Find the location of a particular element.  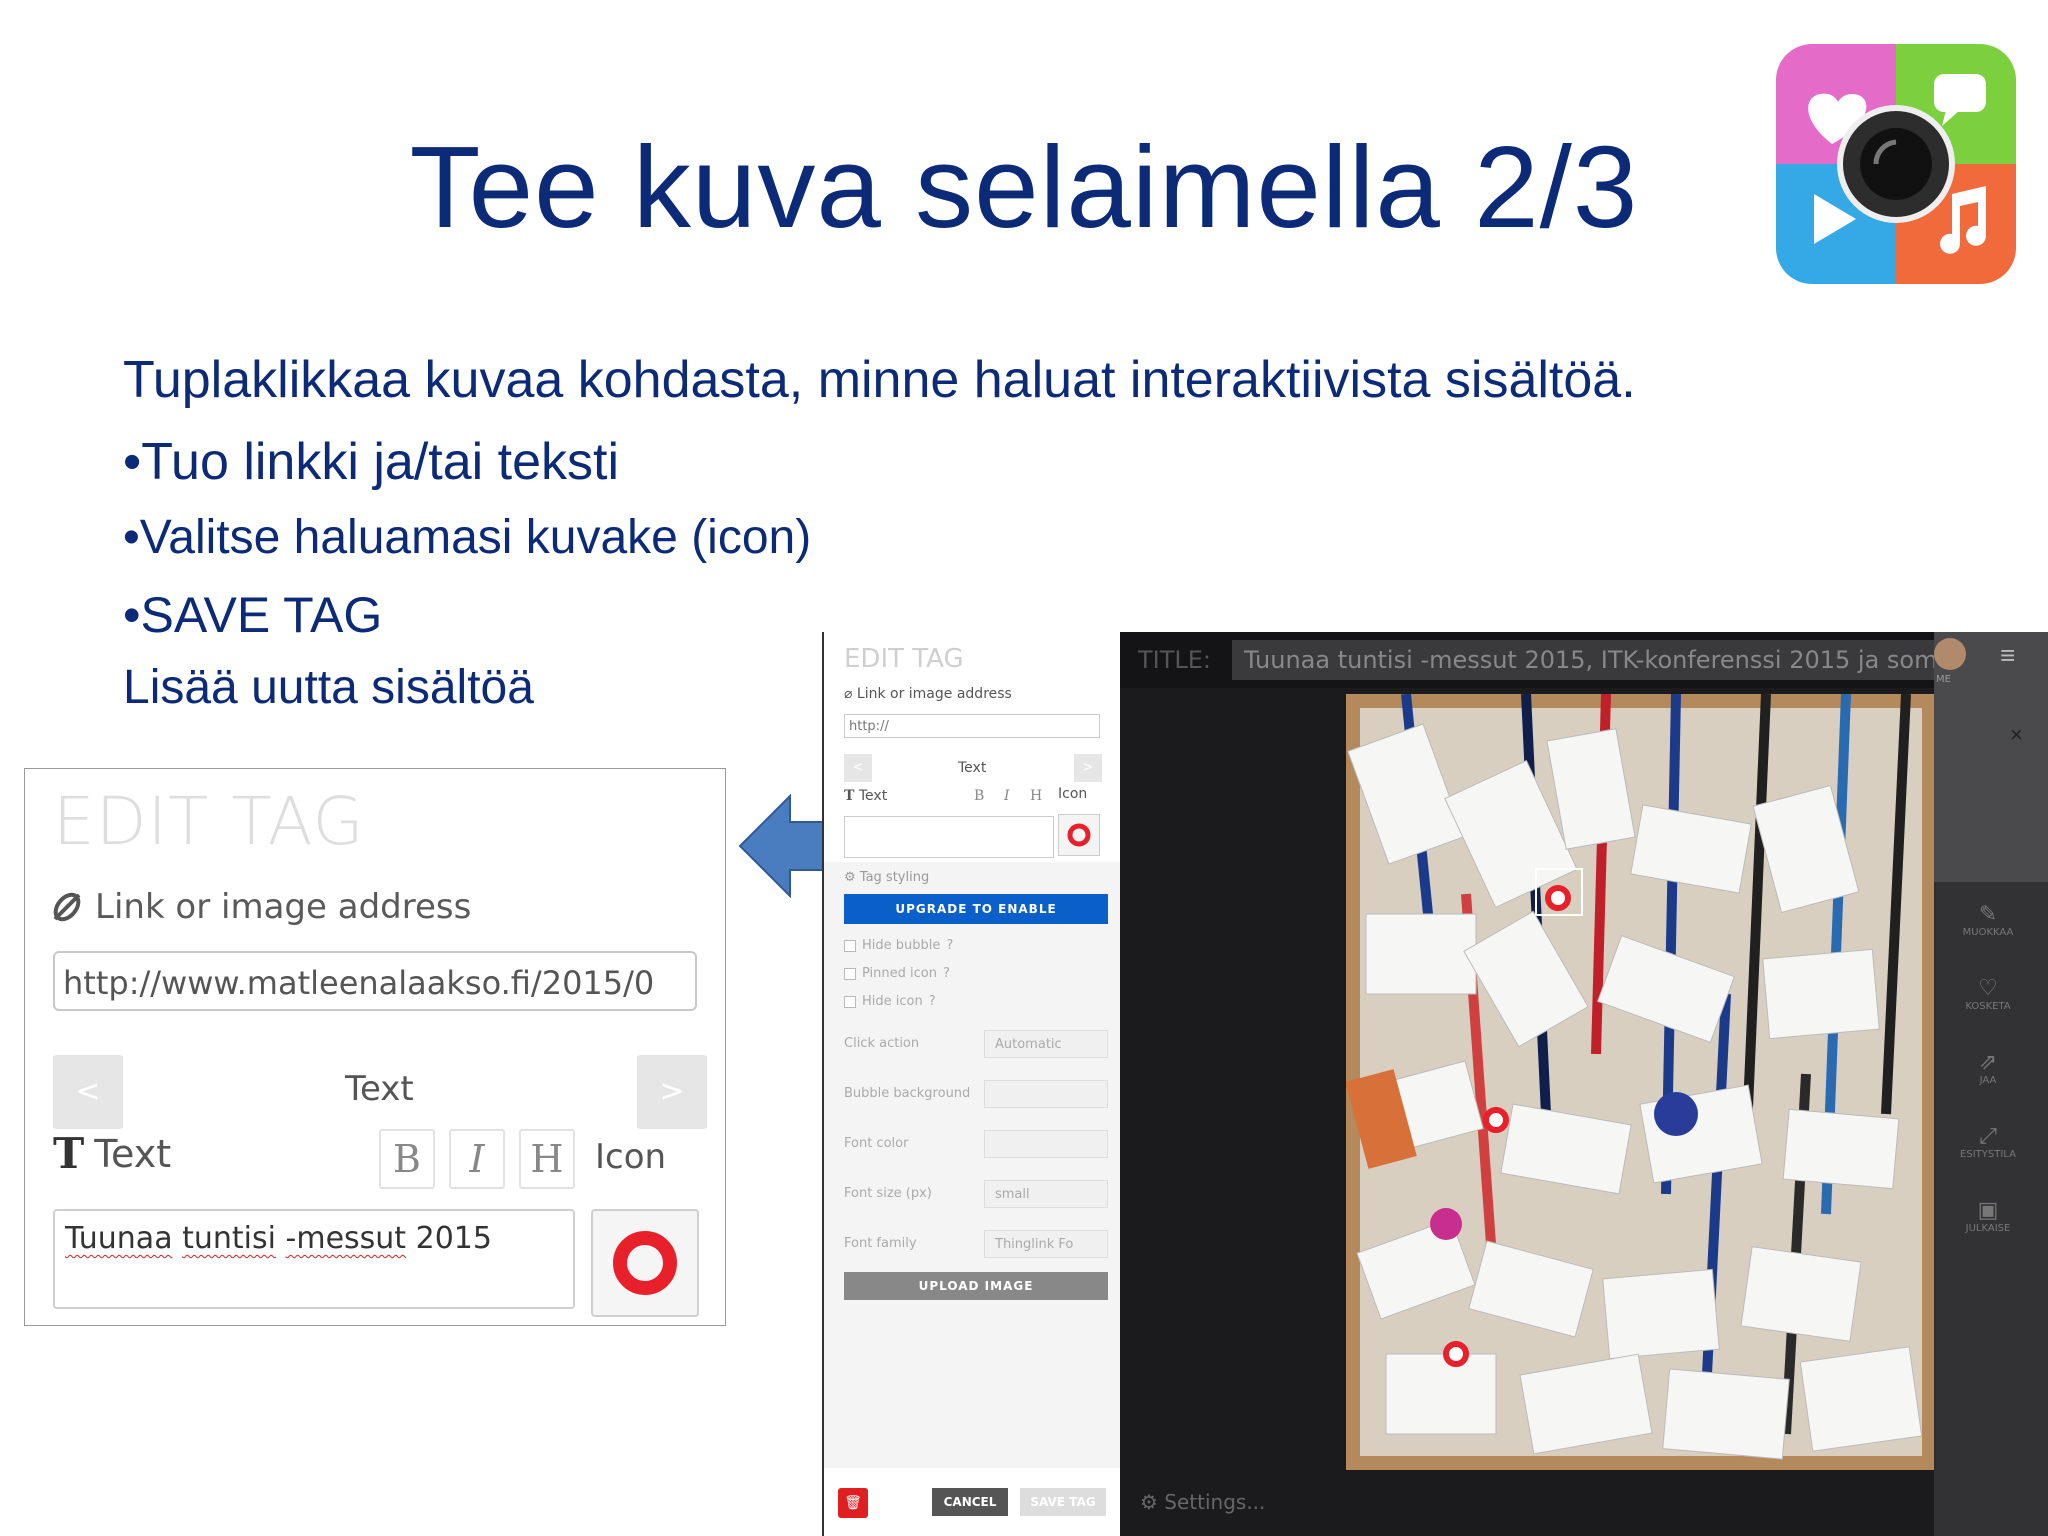

panel-link-label-text: Link or image address is located at coordinates (934, 694).